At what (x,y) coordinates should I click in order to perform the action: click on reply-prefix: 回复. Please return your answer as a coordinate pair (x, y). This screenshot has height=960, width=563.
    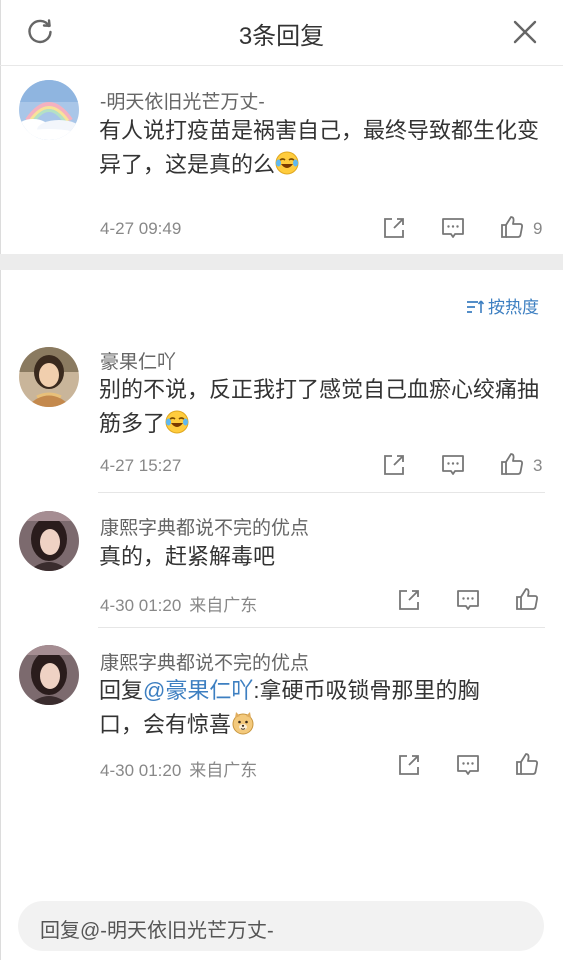
    Looking at the image, I should click on (121, 690).